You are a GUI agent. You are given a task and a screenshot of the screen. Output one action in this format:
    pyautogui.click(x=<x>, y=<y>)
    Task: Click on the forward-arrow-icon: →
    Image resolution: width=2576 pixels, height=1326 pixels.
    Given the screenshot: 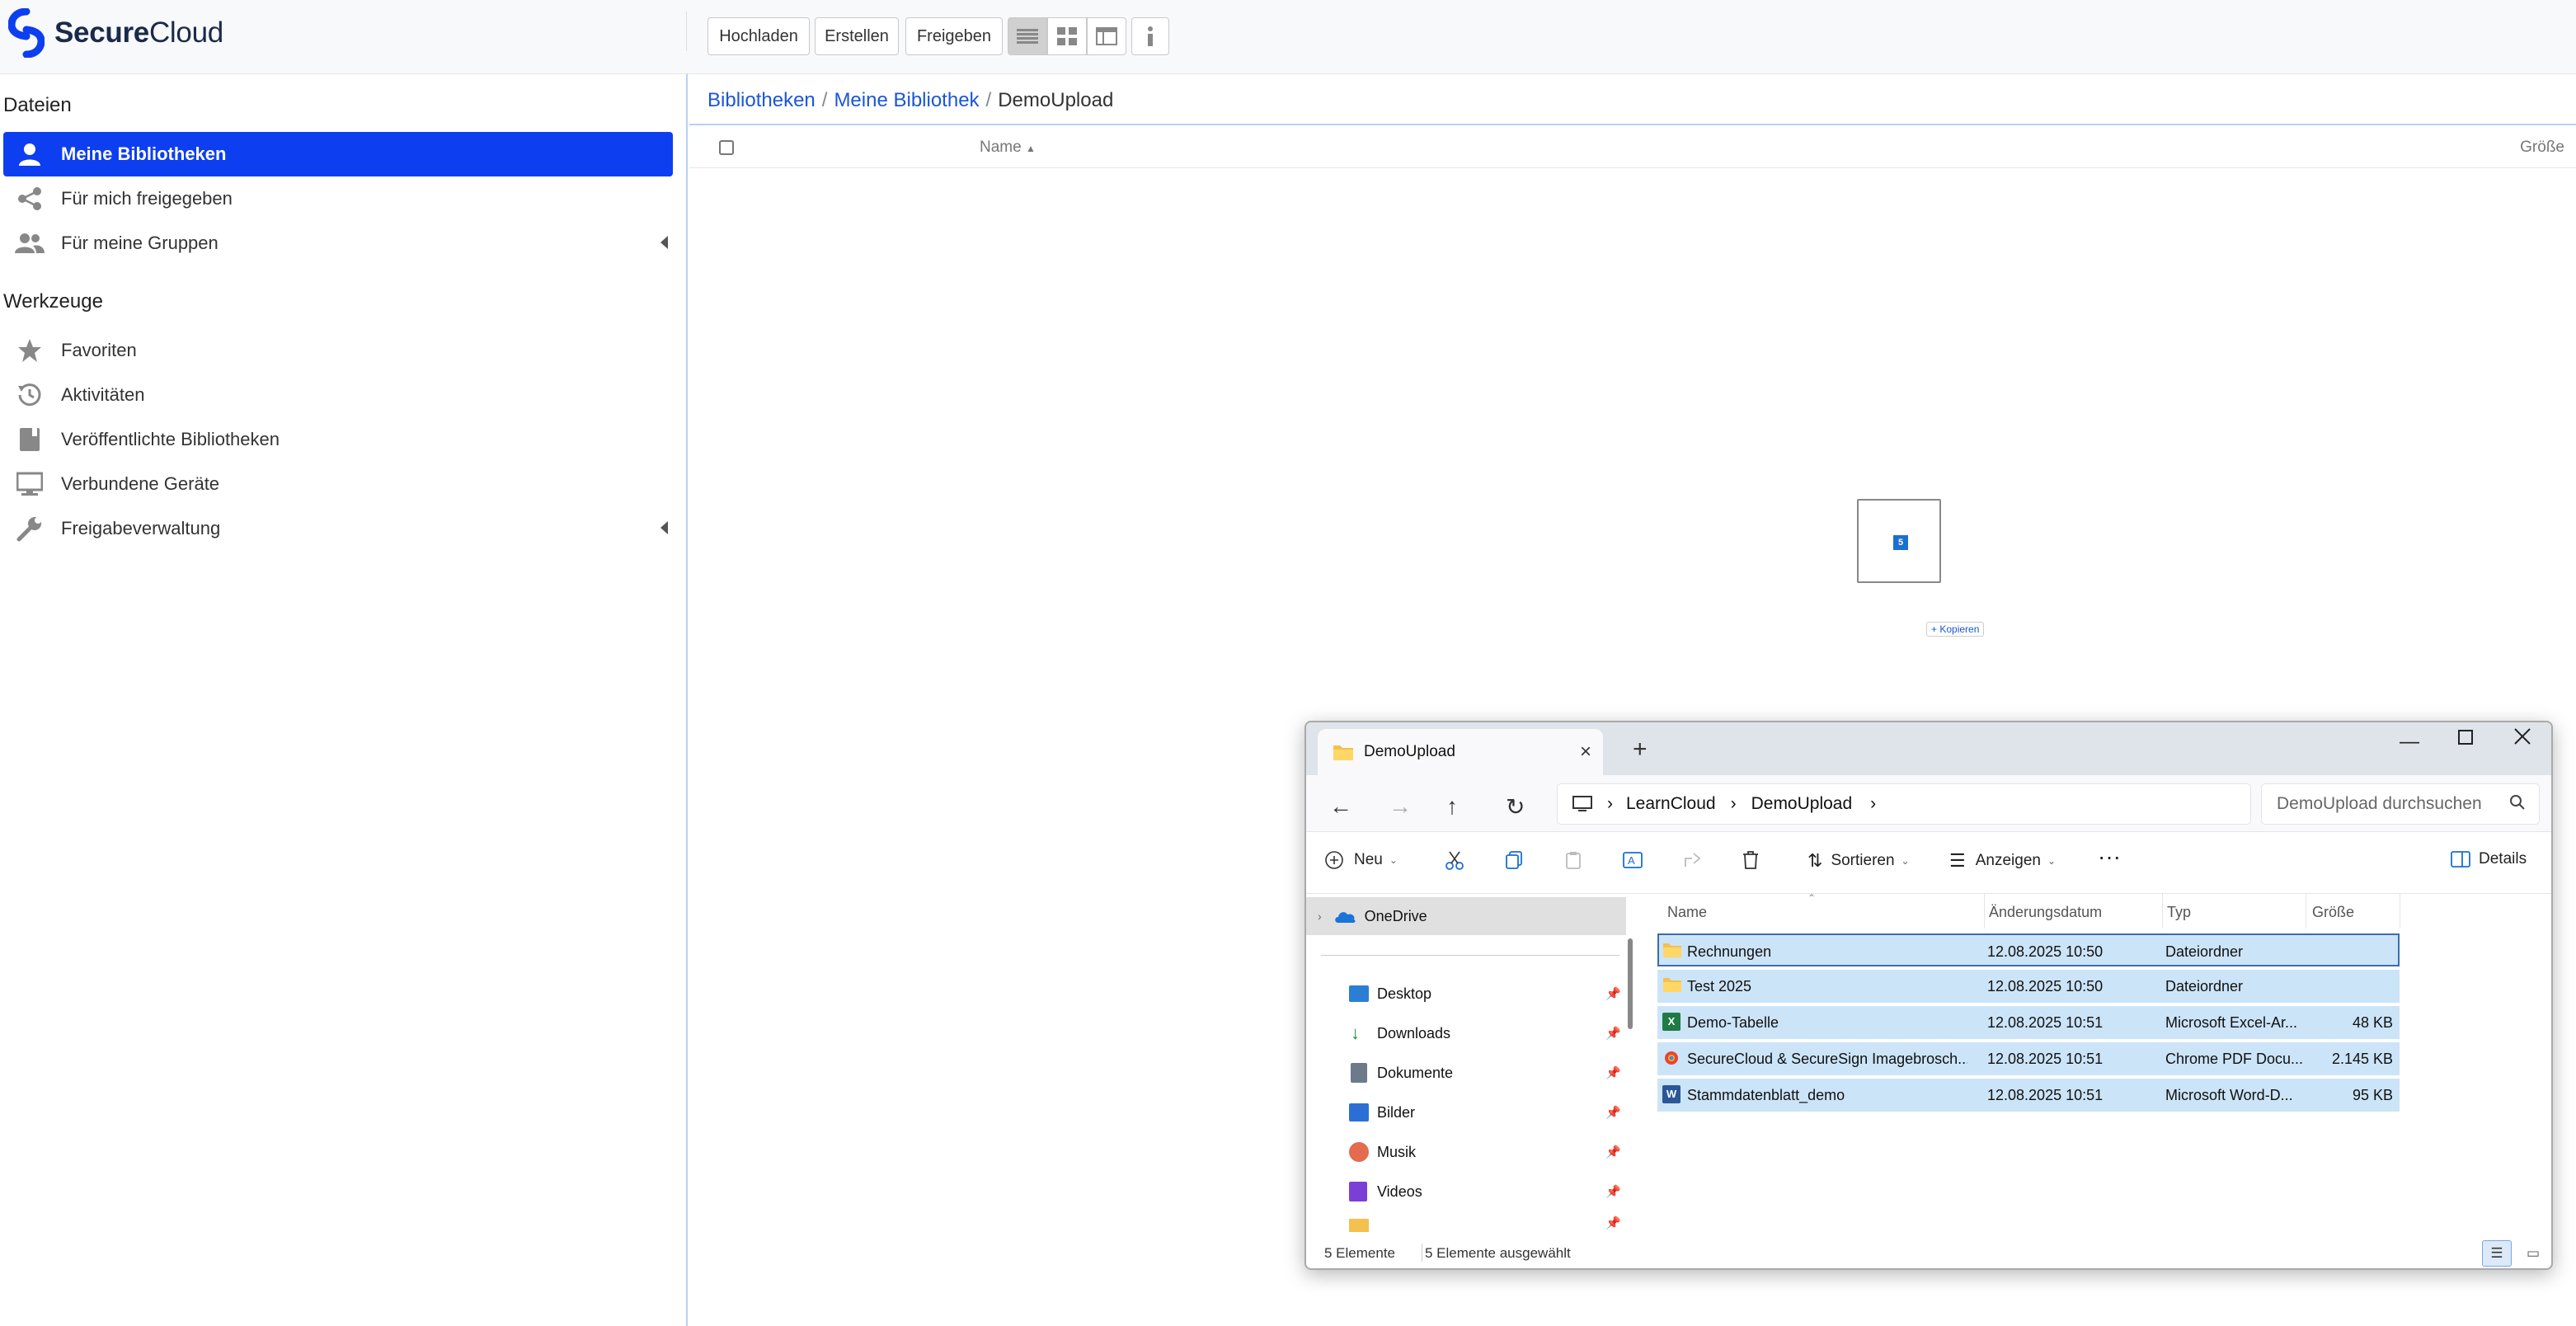 What is the action you would take?
    pyautogui.click(x=1400, y=806)
    